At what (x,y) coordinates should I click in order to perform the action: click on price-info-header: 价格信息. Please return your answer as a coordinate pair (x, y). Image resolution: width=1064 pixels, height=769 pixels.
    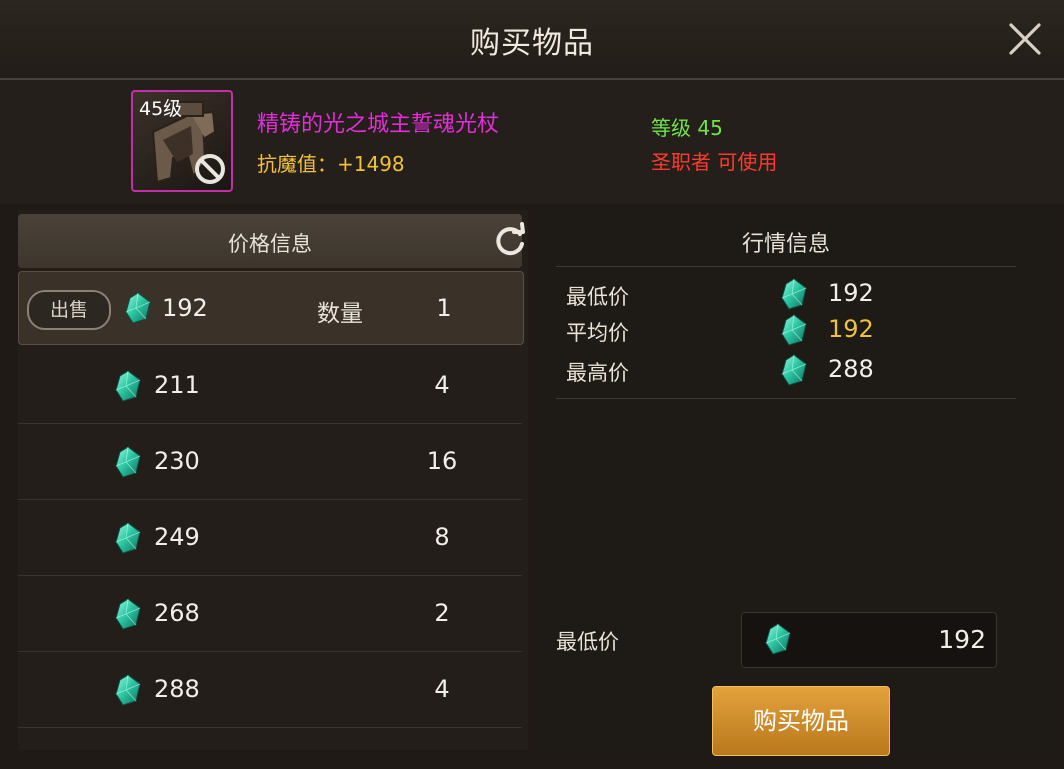
    Looking at the image, I should click on (271, 241).